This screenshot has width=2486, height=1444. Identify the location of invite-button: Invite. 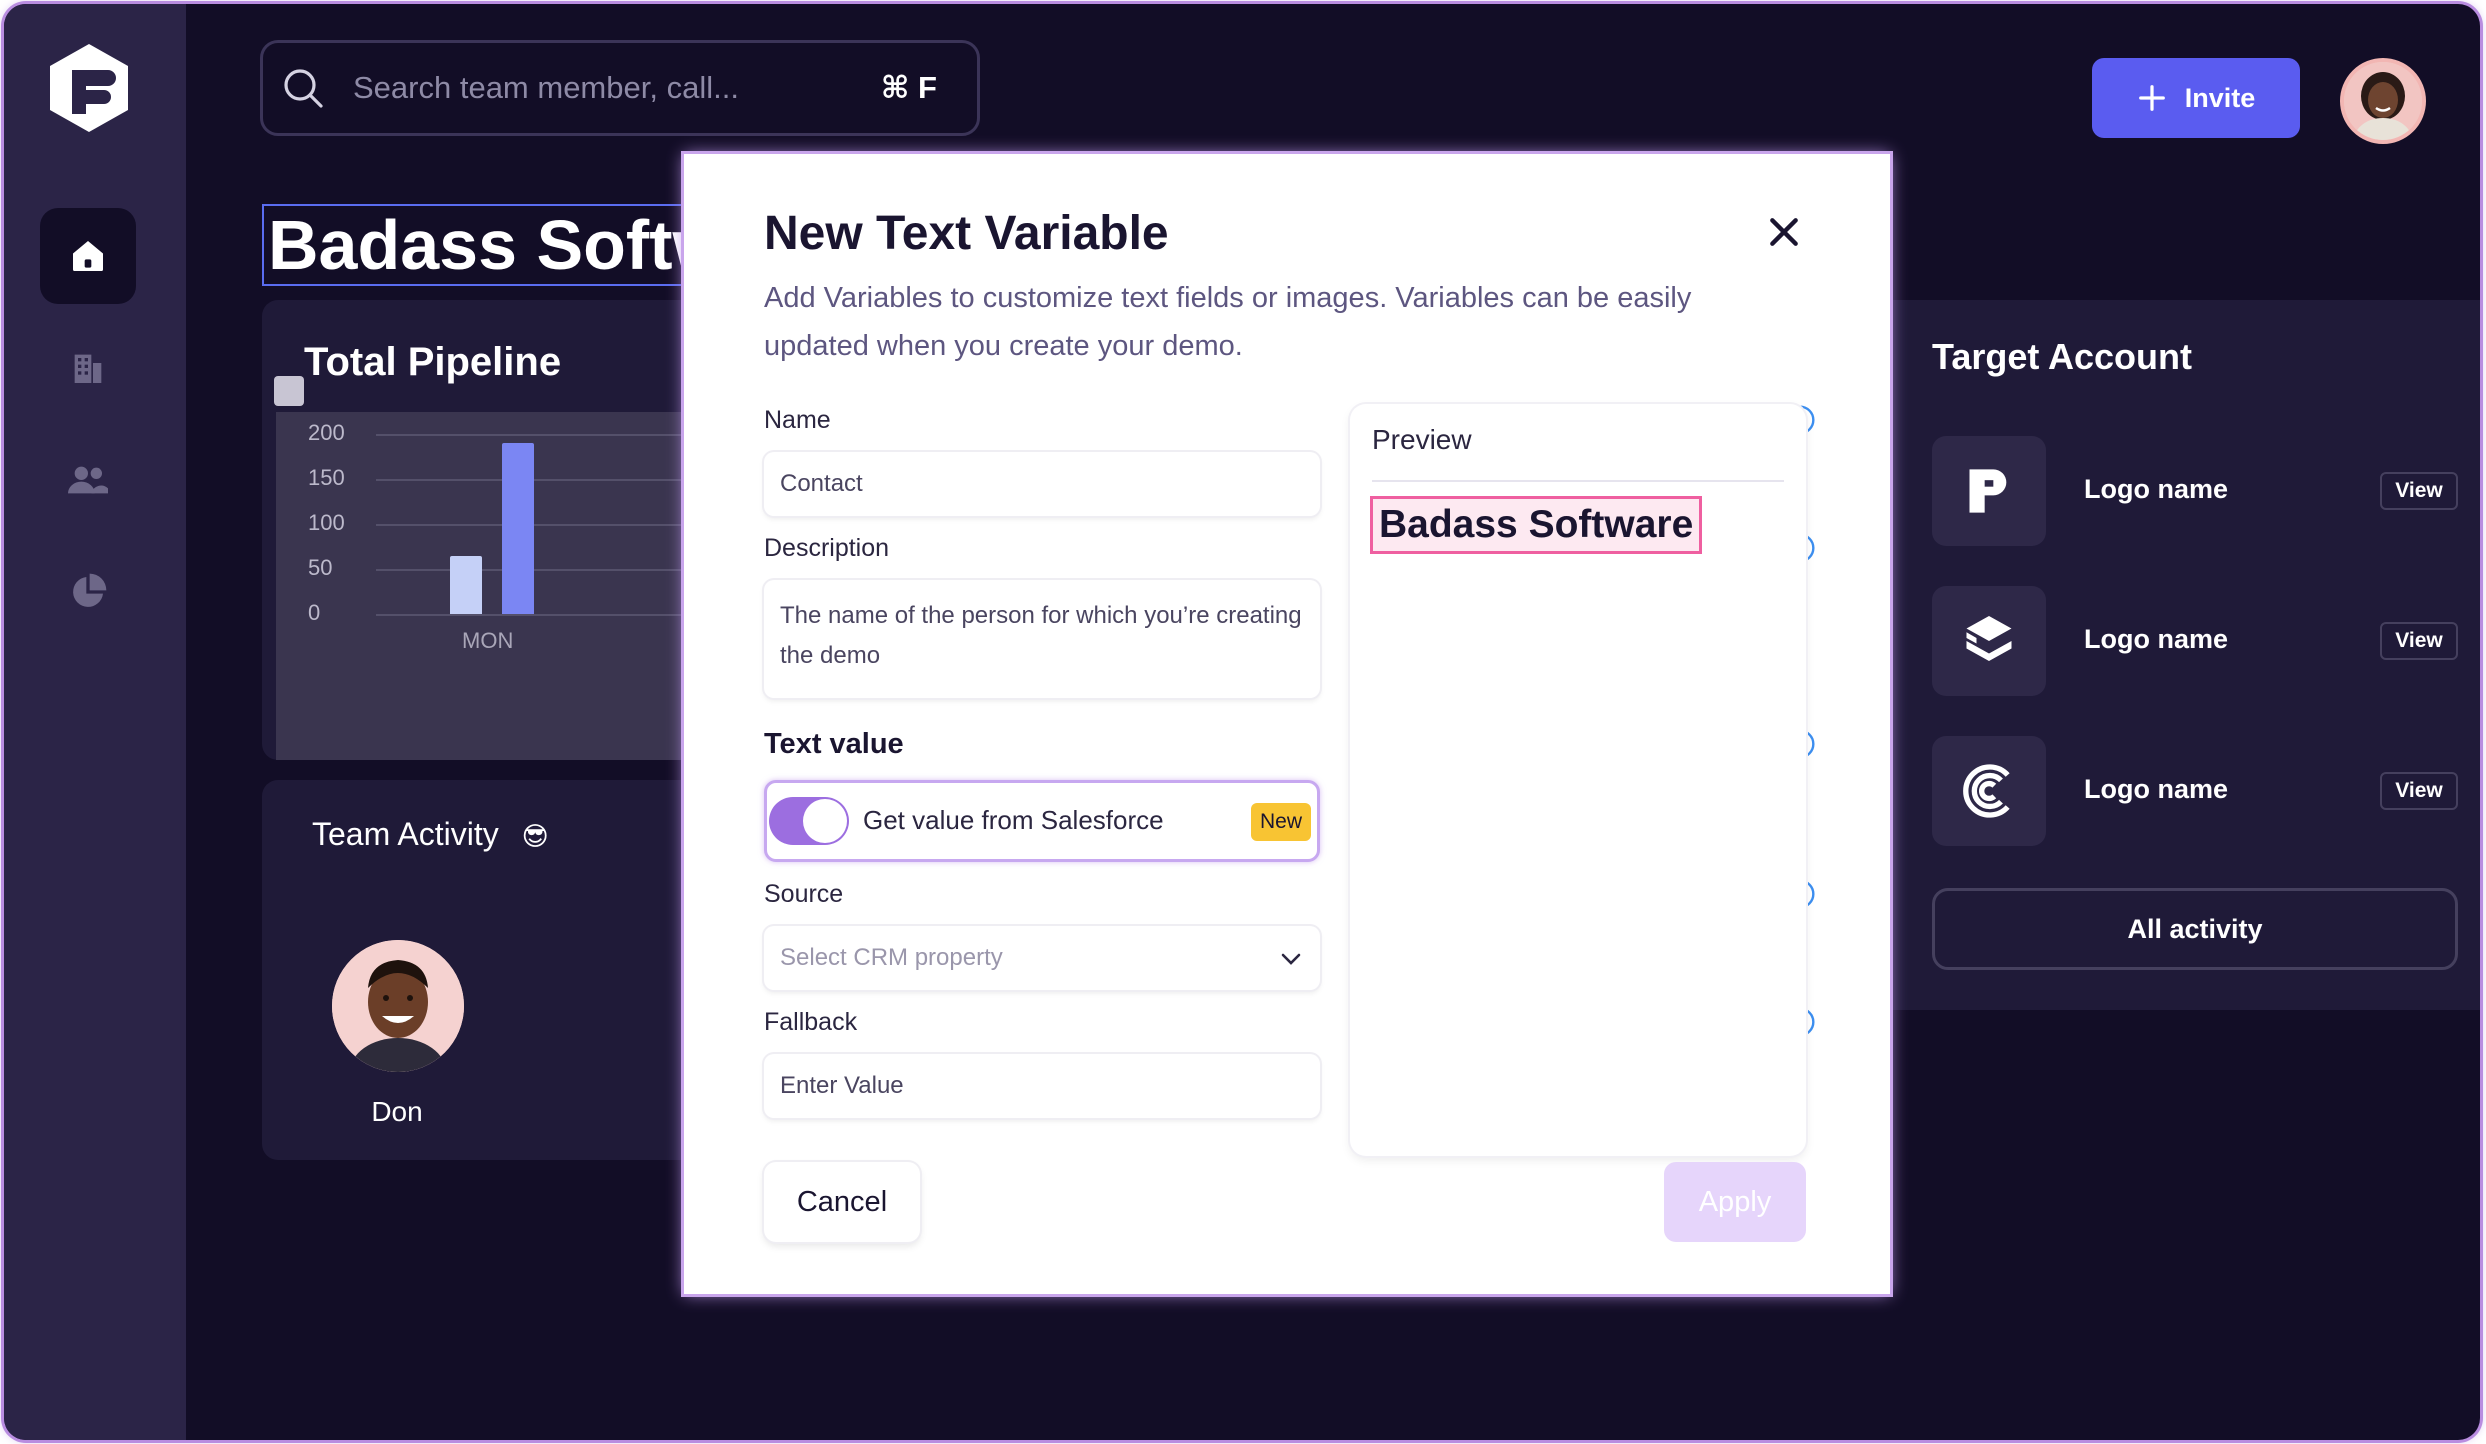
(2196, 98).